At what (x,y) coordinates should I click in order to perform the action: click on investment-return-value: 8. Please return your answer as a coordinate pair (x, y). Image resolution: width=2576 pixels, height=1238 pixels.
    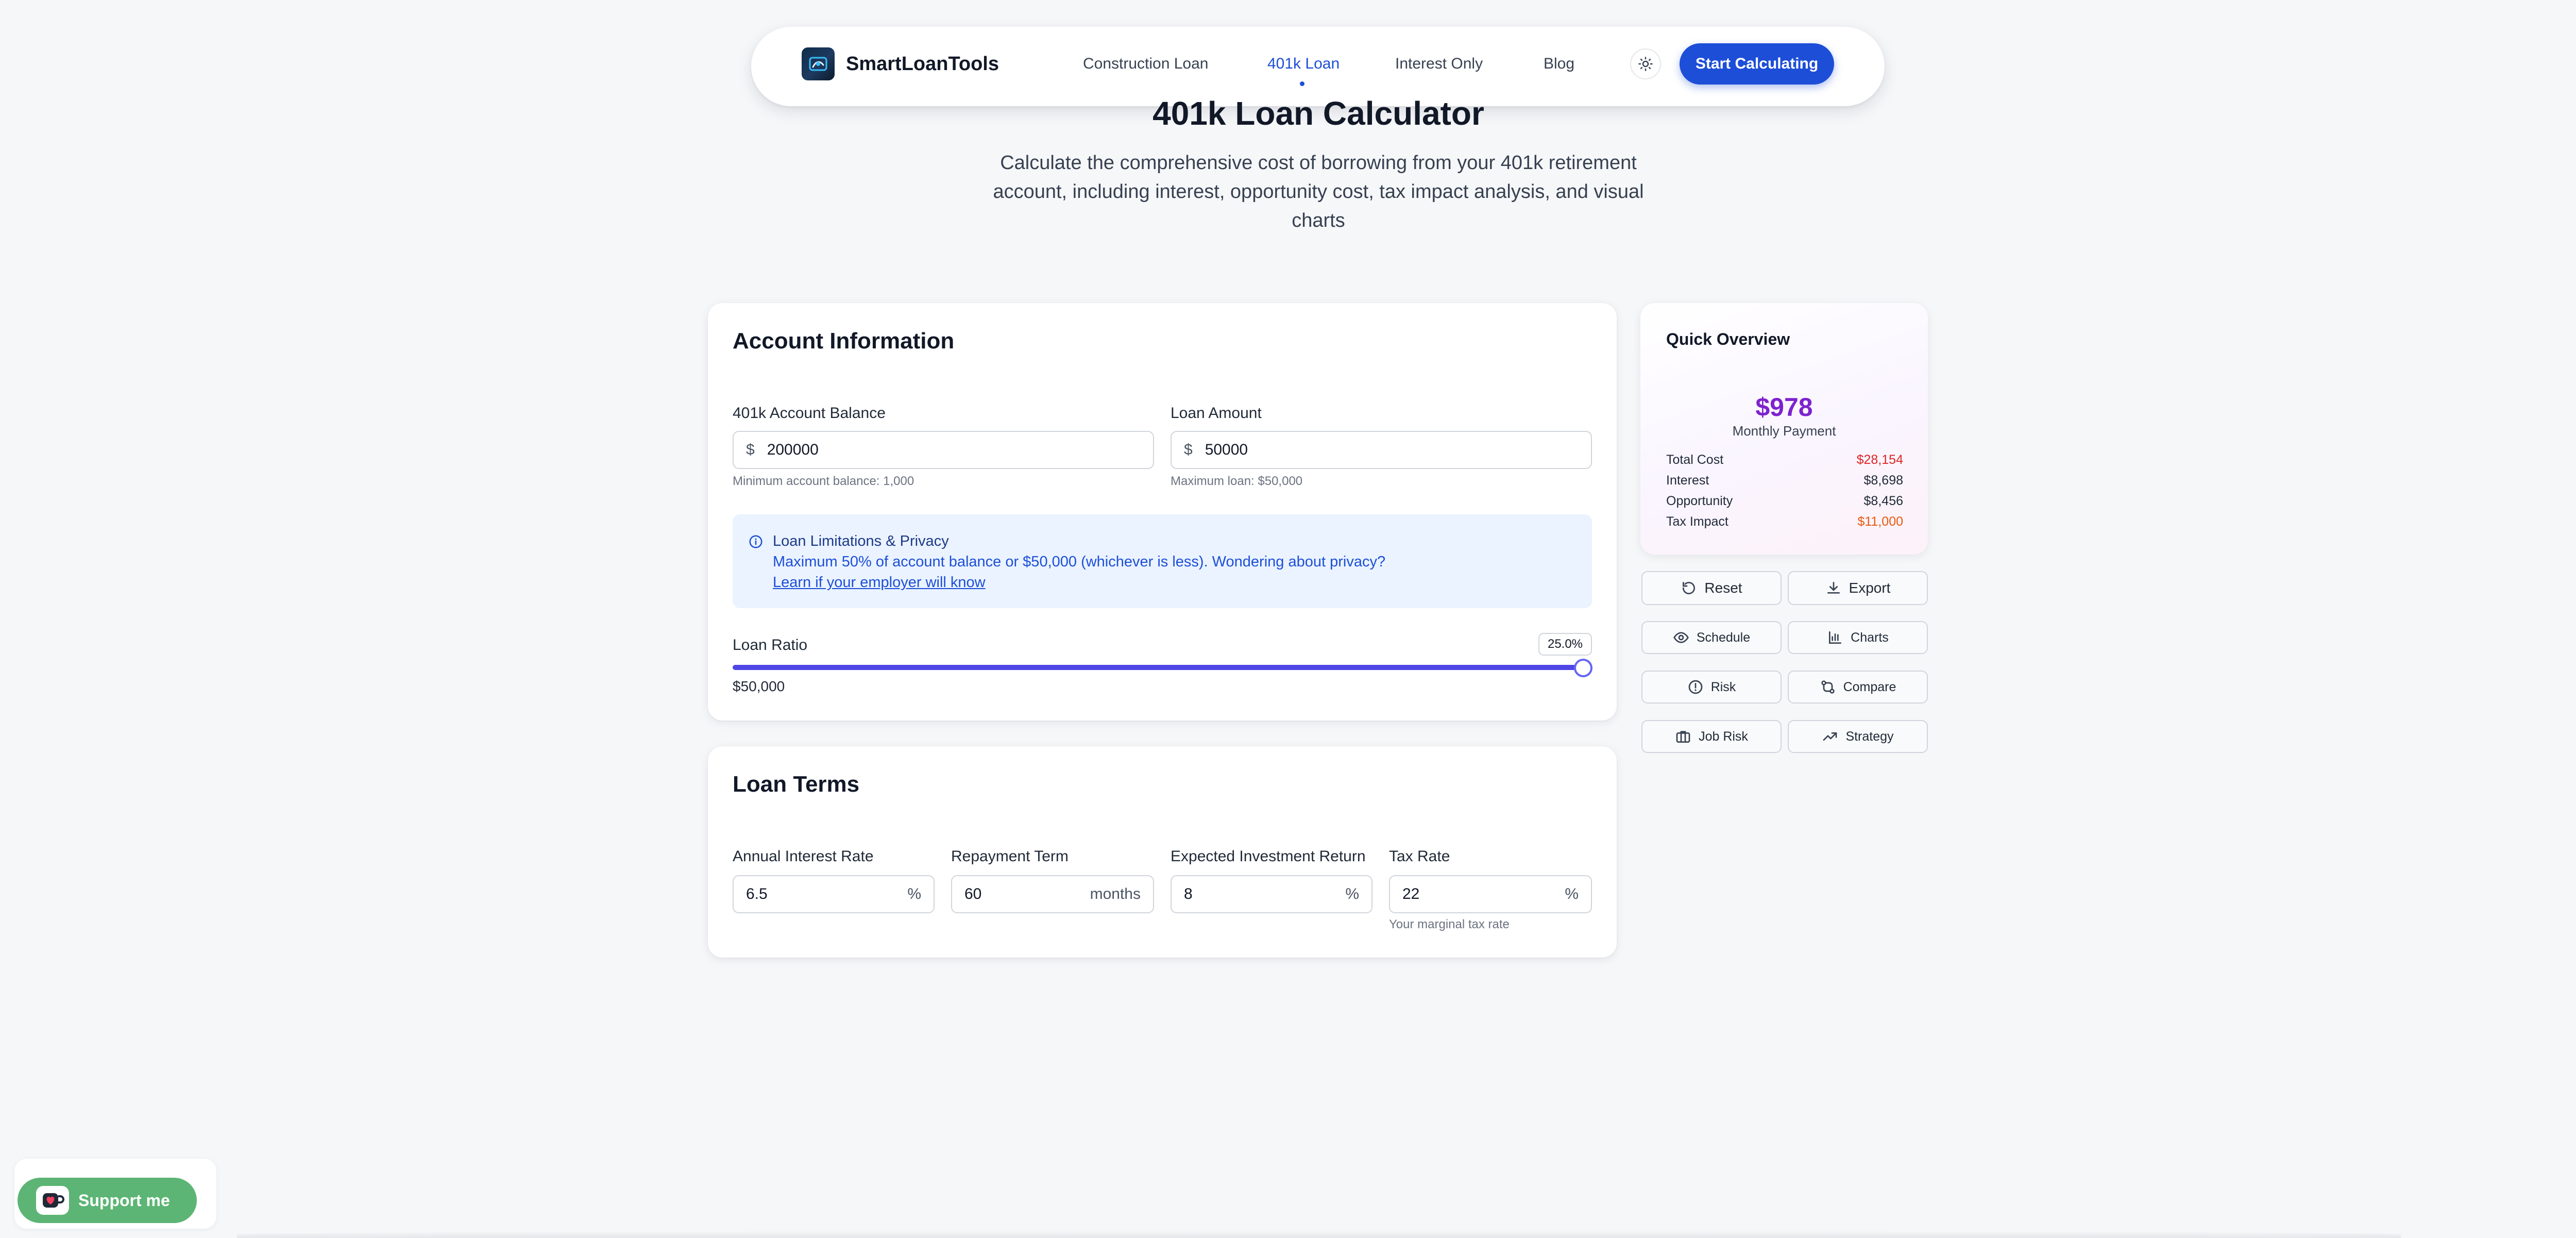
    Looking at the image, I should click on (1188, 893).